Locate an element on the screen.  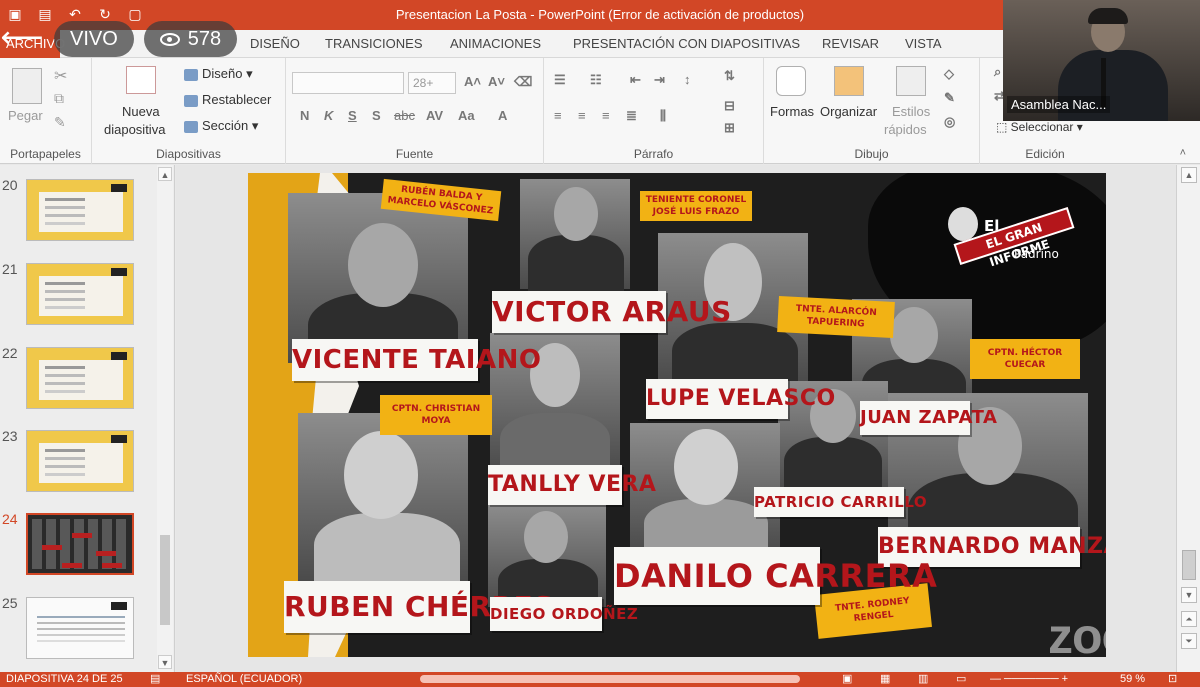
tag-frazo: TENIENTE CORONEL JOSÉ LUIS FRAZO is located at coordinates (696, 206).